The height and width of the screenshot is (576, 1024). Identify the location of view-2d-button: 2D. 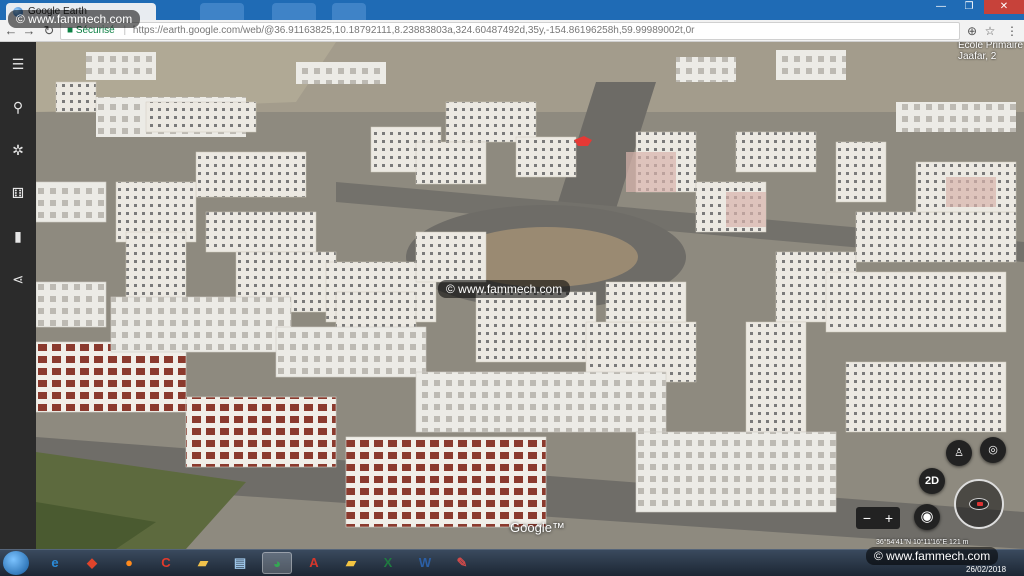
(932, 481).